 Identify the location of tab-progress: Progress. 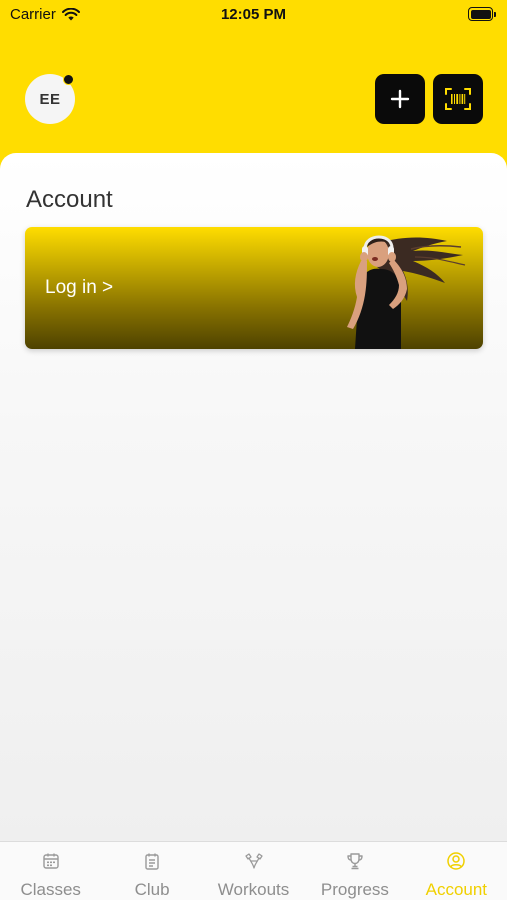
(354, 871).